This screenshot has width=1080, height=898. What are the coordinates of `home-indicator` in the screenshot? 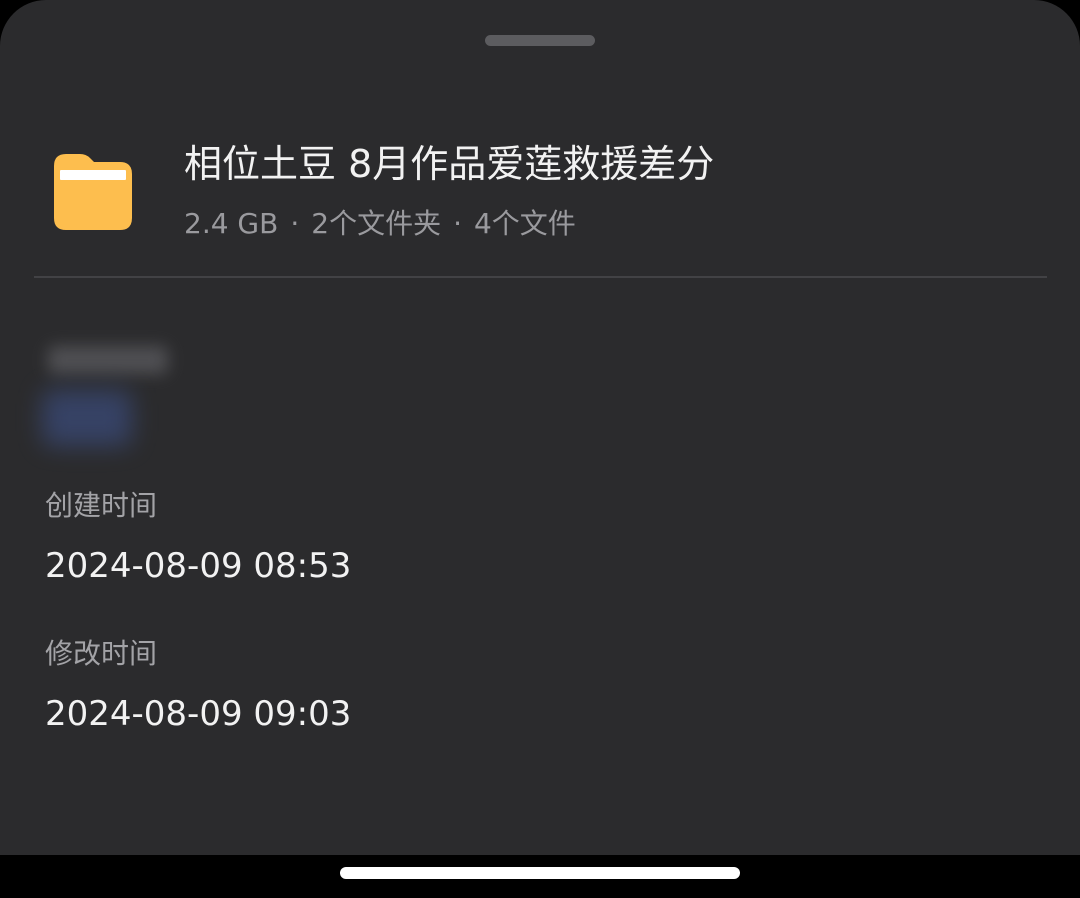 It's located at (540, 873).